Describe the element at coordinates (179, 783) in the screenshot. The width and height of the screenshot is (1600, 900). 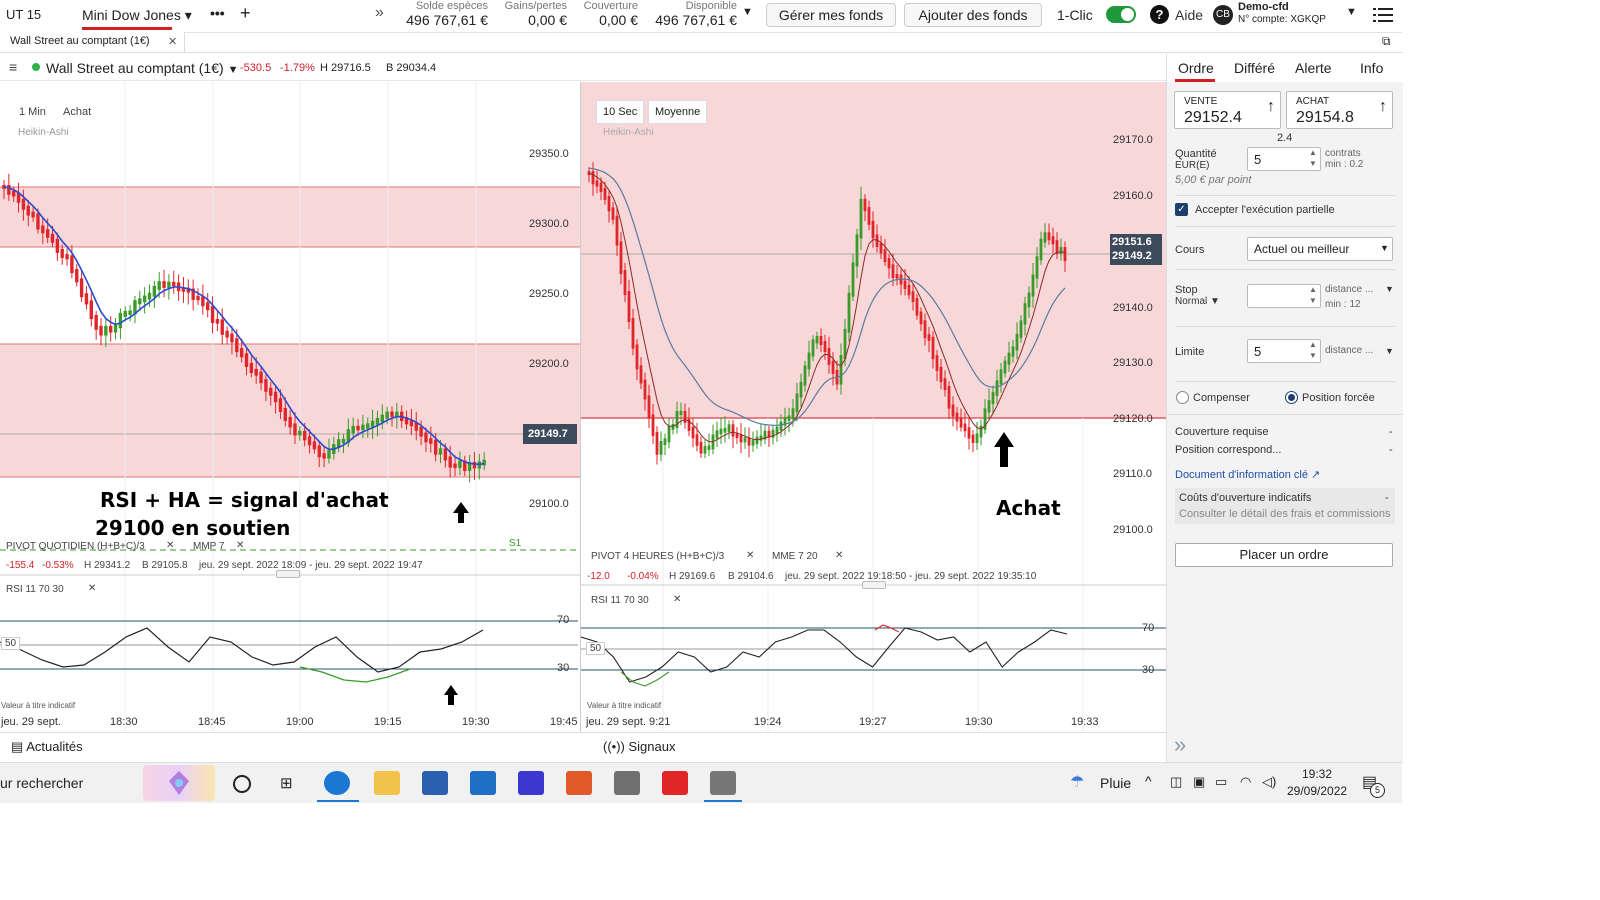
I see `search-highlight-image` at that location.